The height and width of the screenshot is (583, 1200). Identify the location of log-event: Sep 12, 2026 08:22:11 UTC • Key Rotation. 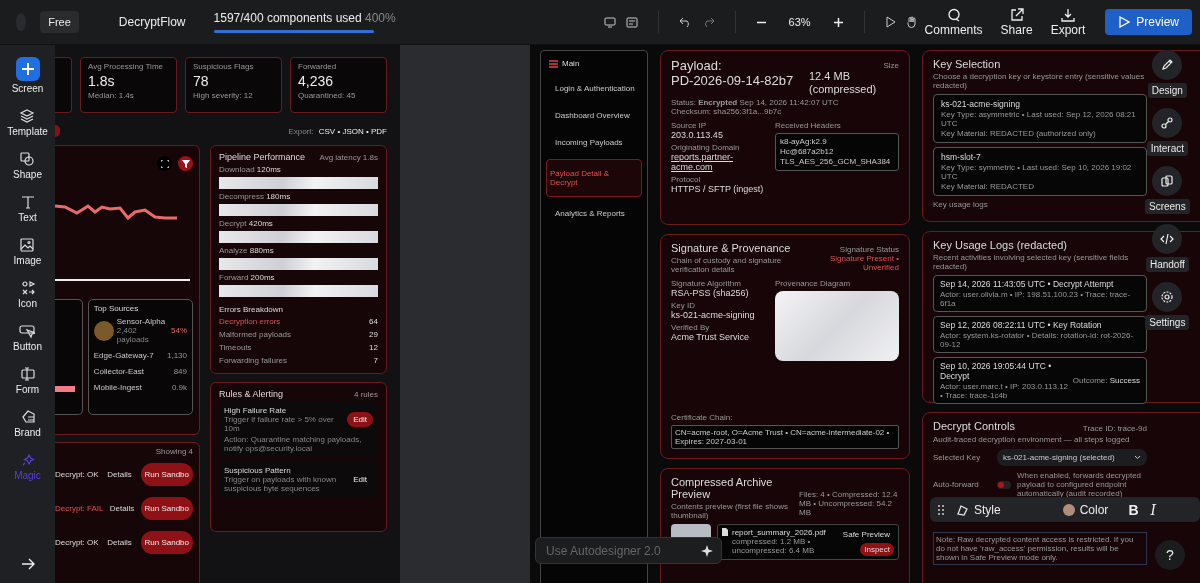
(1021, 325).